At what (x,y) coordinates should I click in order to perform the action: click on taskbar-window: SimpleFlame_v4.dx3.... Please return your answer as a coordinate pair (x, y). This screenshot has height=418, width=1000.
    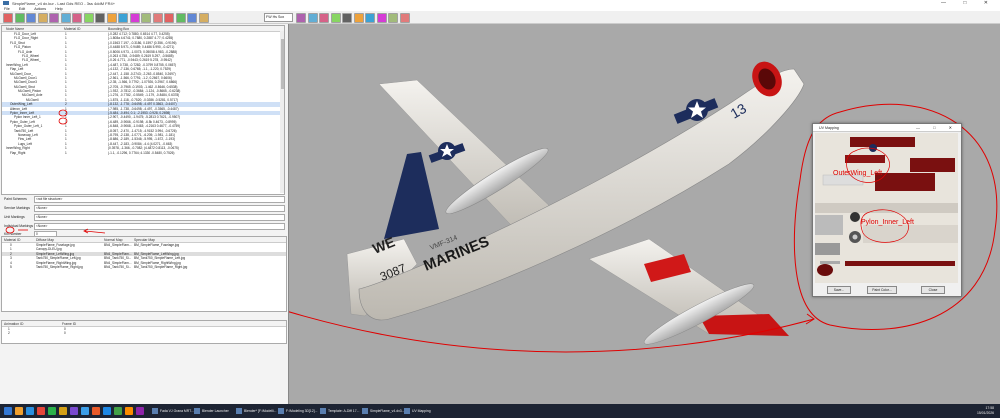
    Looking at the image, I should click on (384, 411).